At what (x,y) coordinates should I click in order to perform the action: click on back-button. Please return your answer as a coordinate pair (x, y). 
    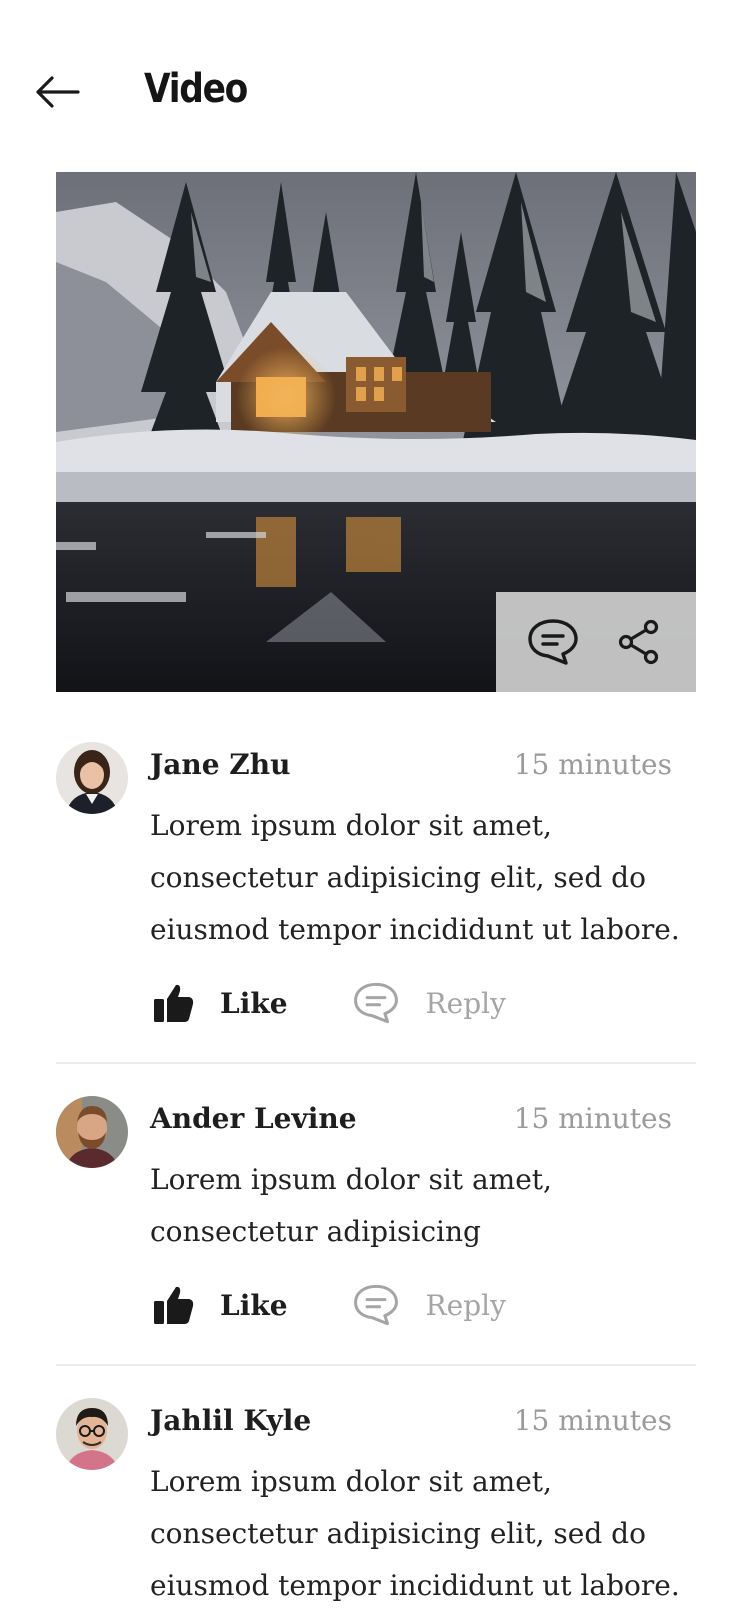
    Looking at the image, I should click on (57, 92).